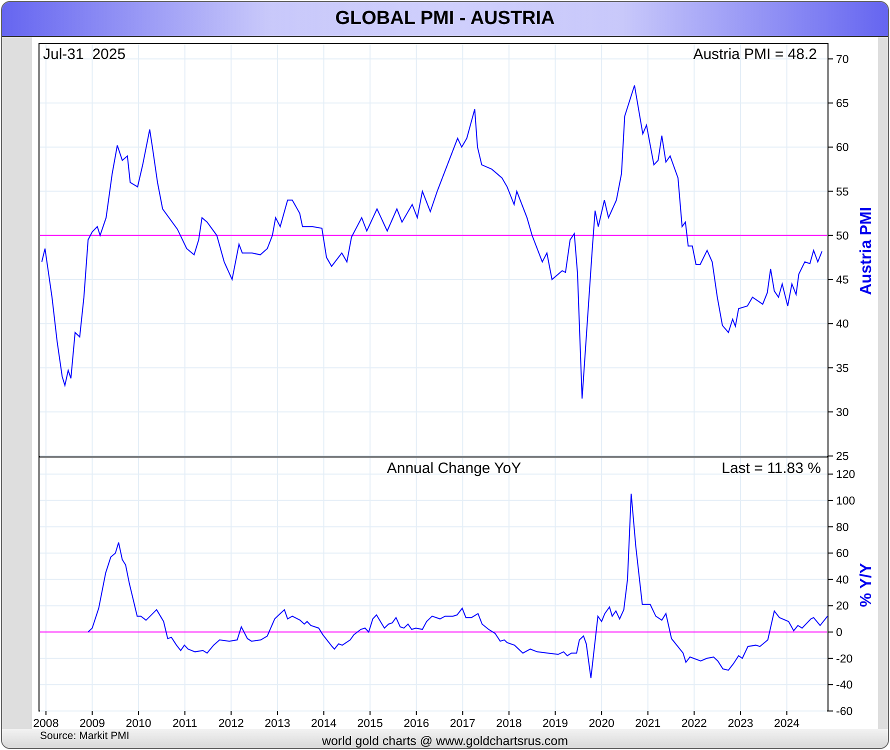 This screenshot has height=750, width=890. Describe the element at coordinates (323, 724) in the screenshot. I see `axis-tick-label: 2014` at that location.